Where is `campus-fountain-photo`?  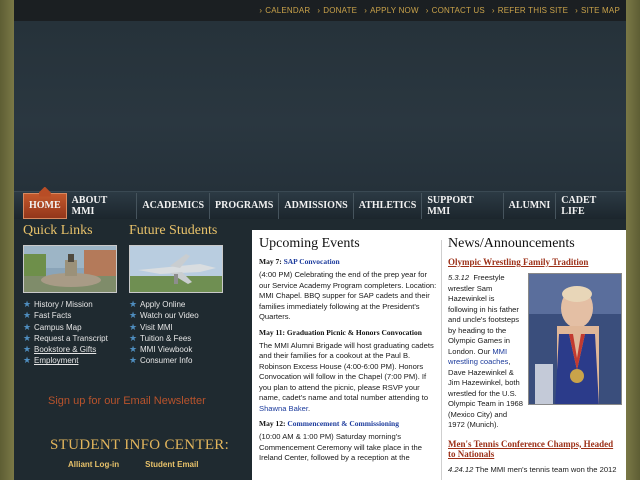
campus-fountain-photo is located at coordinates (70, 269).